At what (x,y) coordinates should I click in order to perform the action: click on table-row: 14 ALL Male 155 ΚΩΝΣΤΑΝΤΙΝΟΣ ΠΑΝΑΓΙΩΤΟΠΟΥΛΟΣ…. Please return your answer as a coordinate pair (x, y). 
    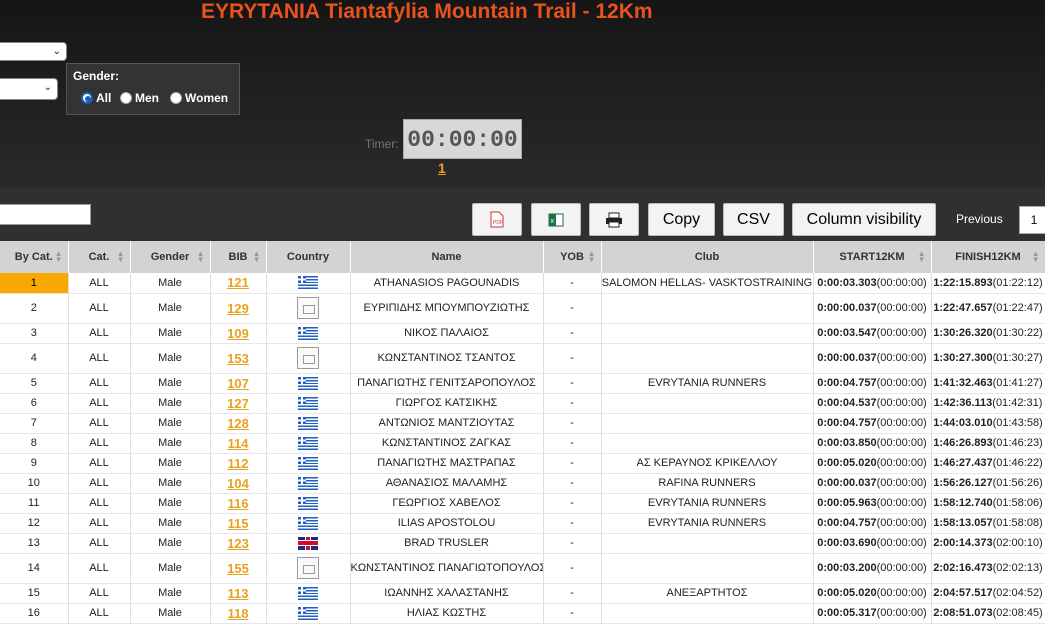
    Looking at the image, I should click on (522, 568).